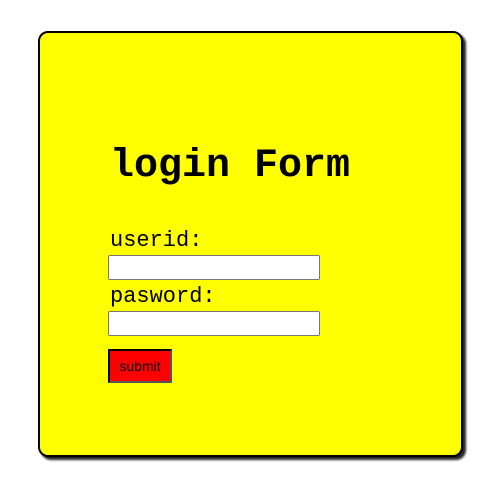 The height and width of the screenshot is (495, 500). Describe the element at coordinates (140, 366) in the screenshot. I see `submit-button: submit` at that location.